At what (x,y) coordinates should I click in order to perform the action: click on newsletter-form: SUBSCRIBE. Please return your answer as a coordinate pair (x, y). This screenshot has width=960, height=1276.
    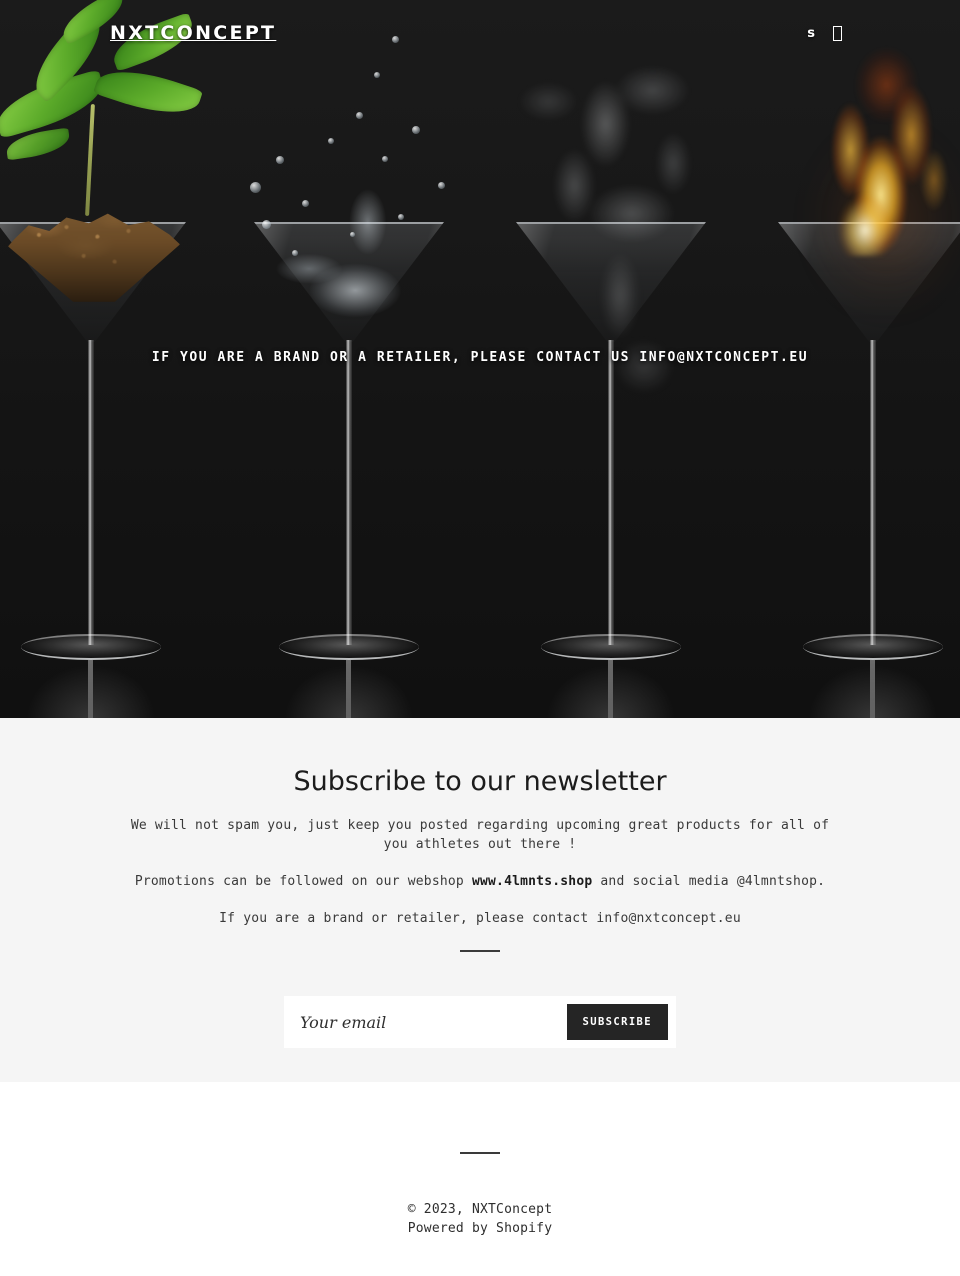
    Looking at the image, I should click on (480, 1022).